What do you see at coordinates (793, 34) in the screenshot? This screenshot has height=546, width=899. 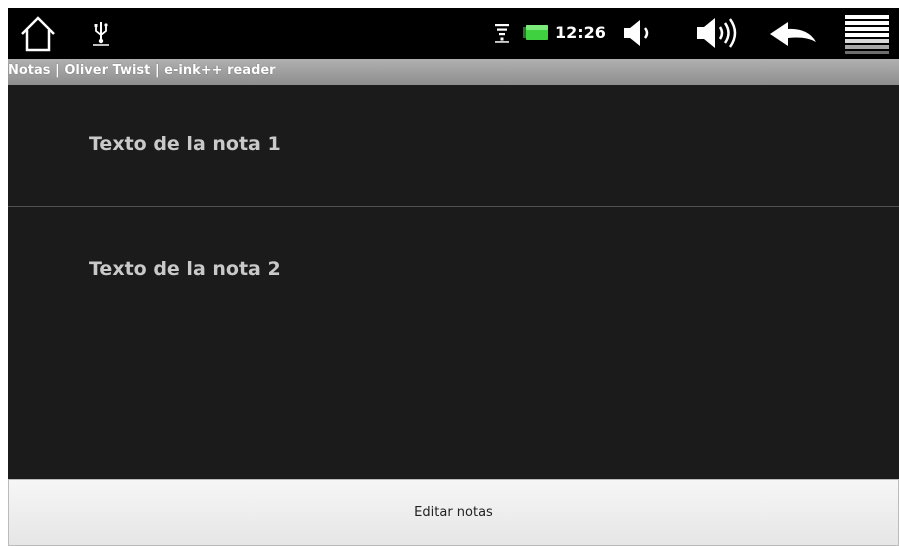 I see `back-icon` at bounding box center [793, 34].